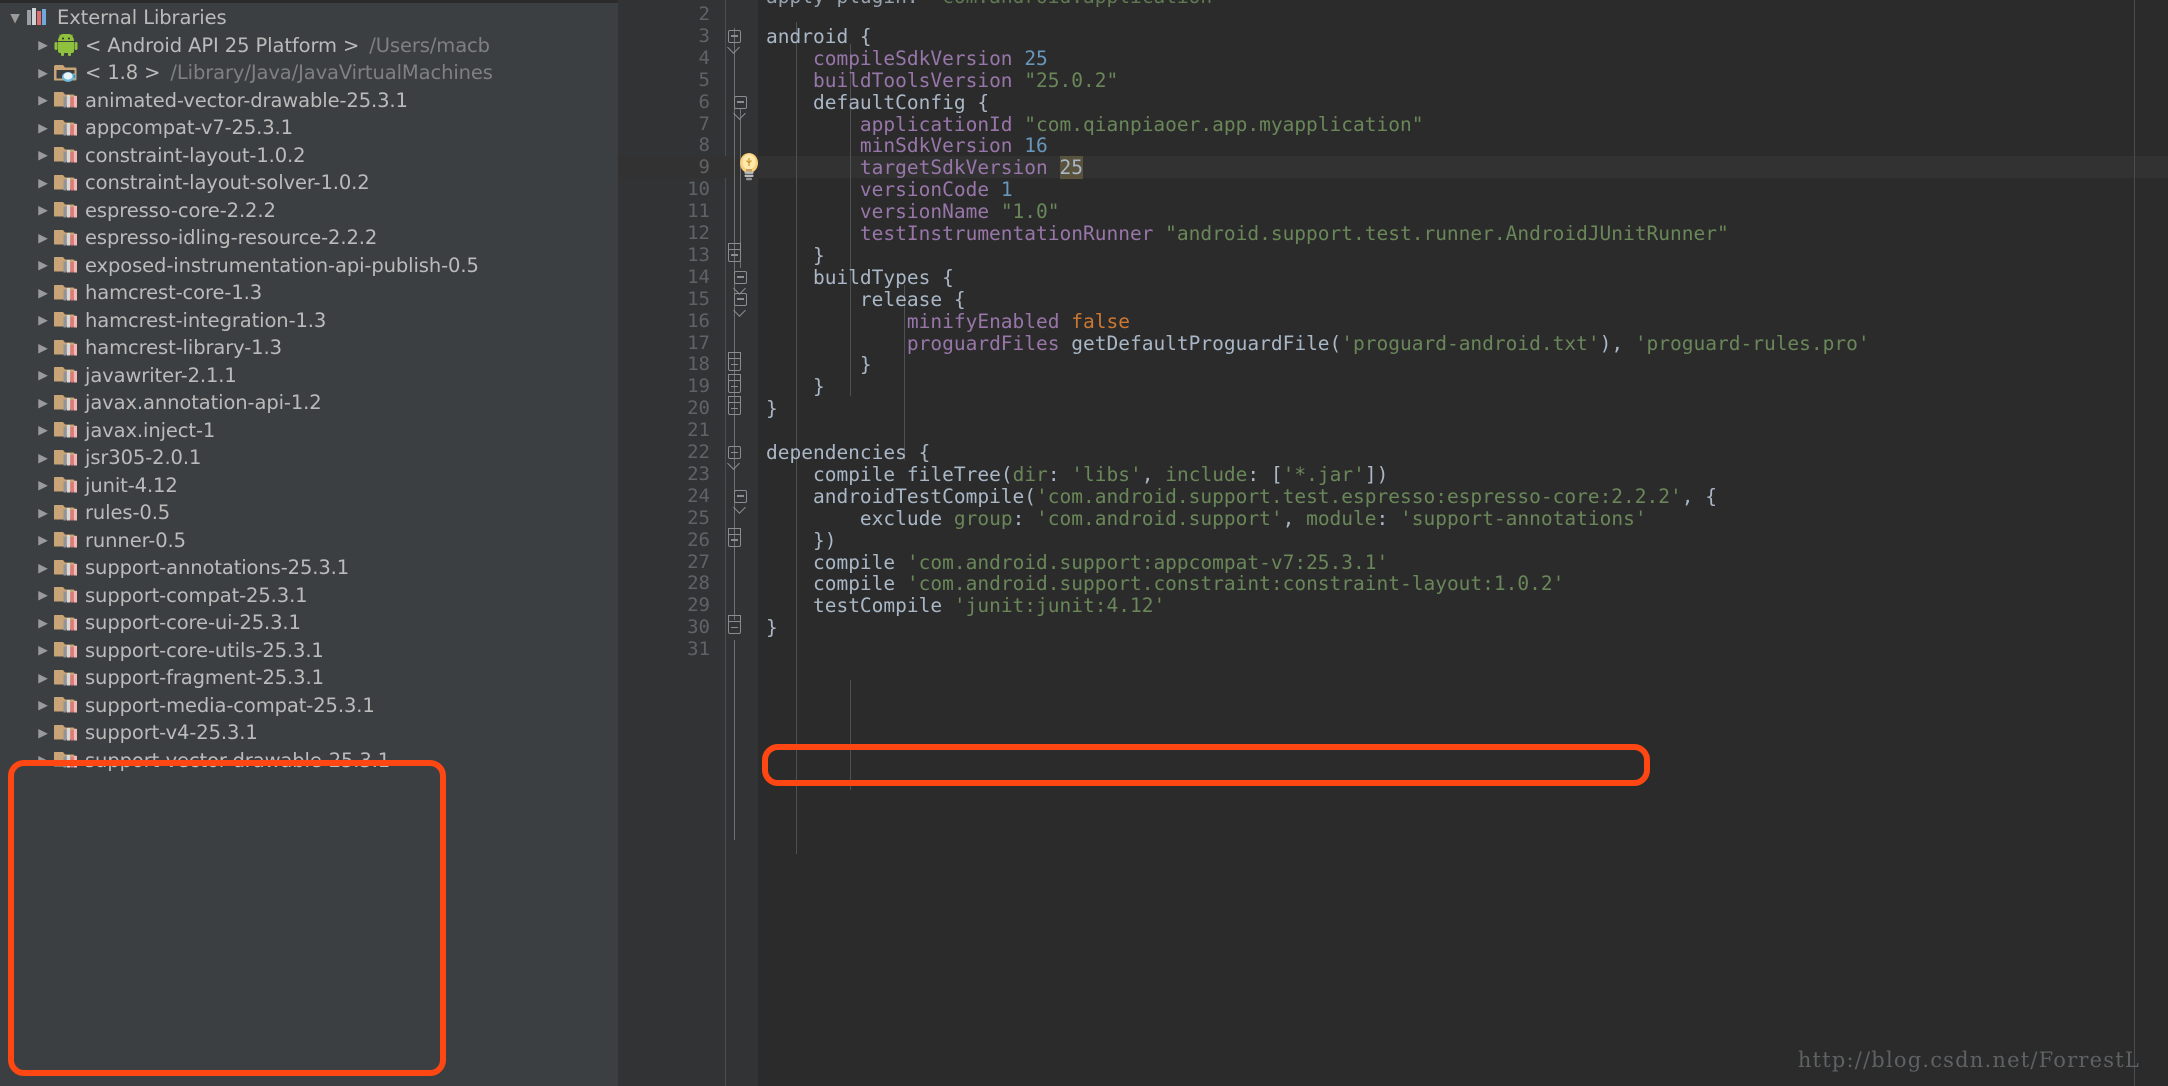 This screenshot has width=2168, height=1086. Describe the element at coordinates (889, 190) in the screenshot. I see `code-text: versionCode 1` at that location.